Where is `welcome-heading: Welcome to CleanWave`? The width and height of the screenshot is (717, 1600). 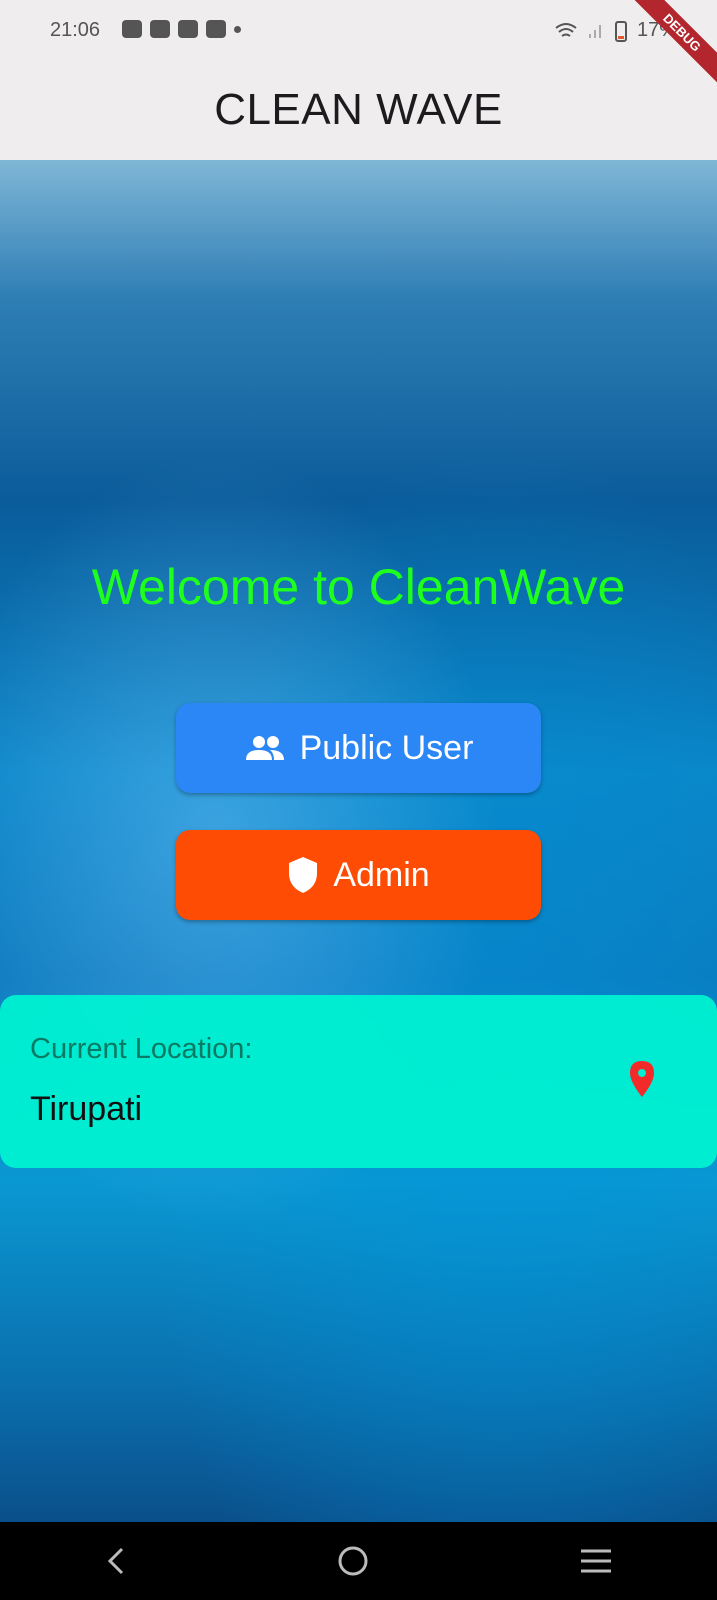 welcome-heading: Welcome to CleanWave is located at coordinates (358, 587).